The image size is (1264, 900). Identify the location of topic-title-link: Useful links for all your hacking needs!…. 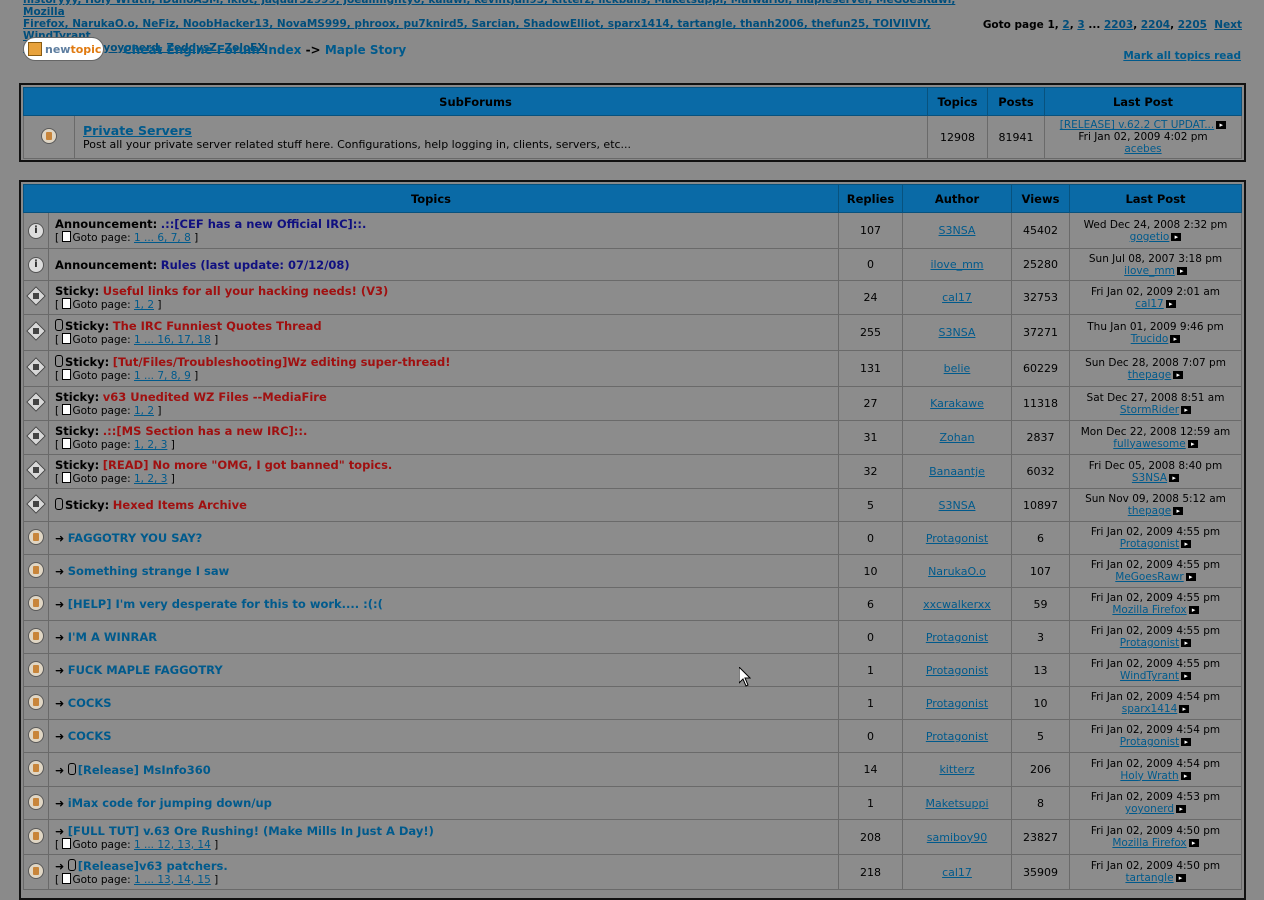
(245, 291).